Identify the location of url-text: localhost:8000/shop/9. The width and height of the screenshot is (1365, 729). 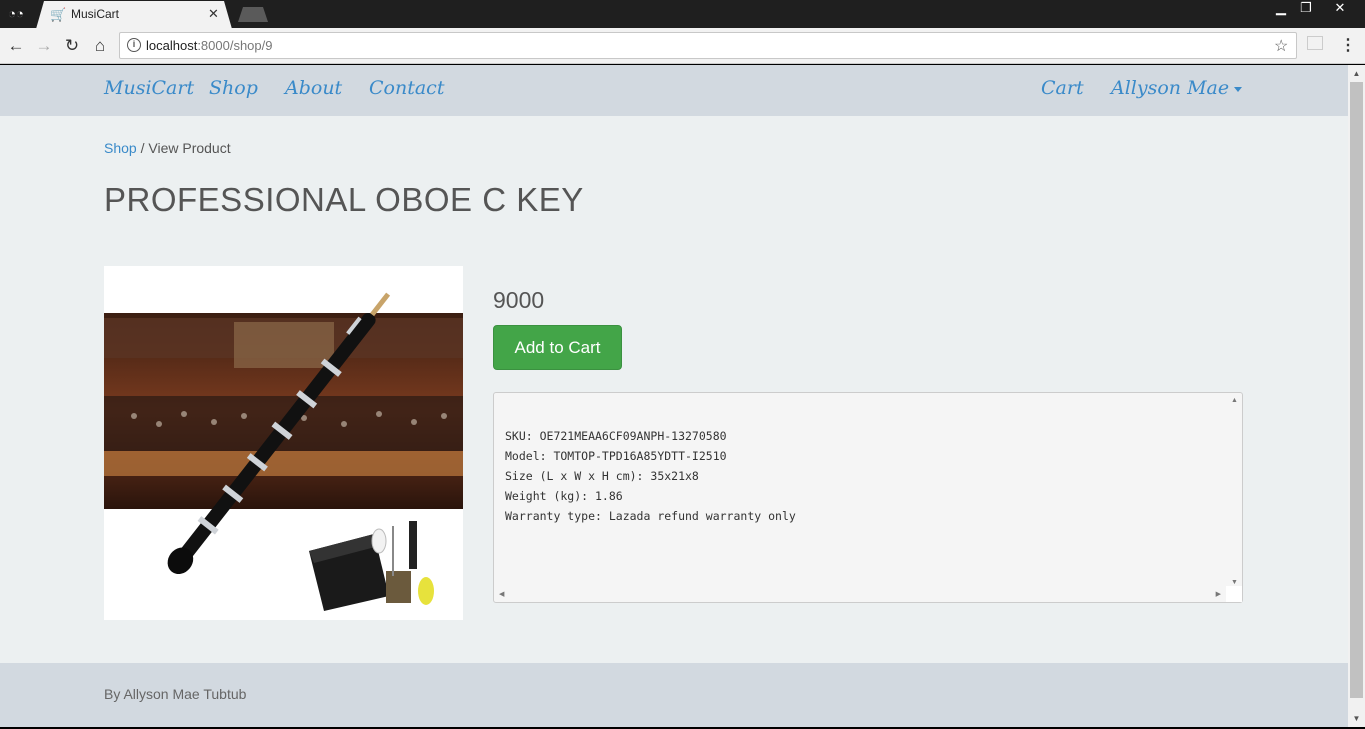
(209, 45).